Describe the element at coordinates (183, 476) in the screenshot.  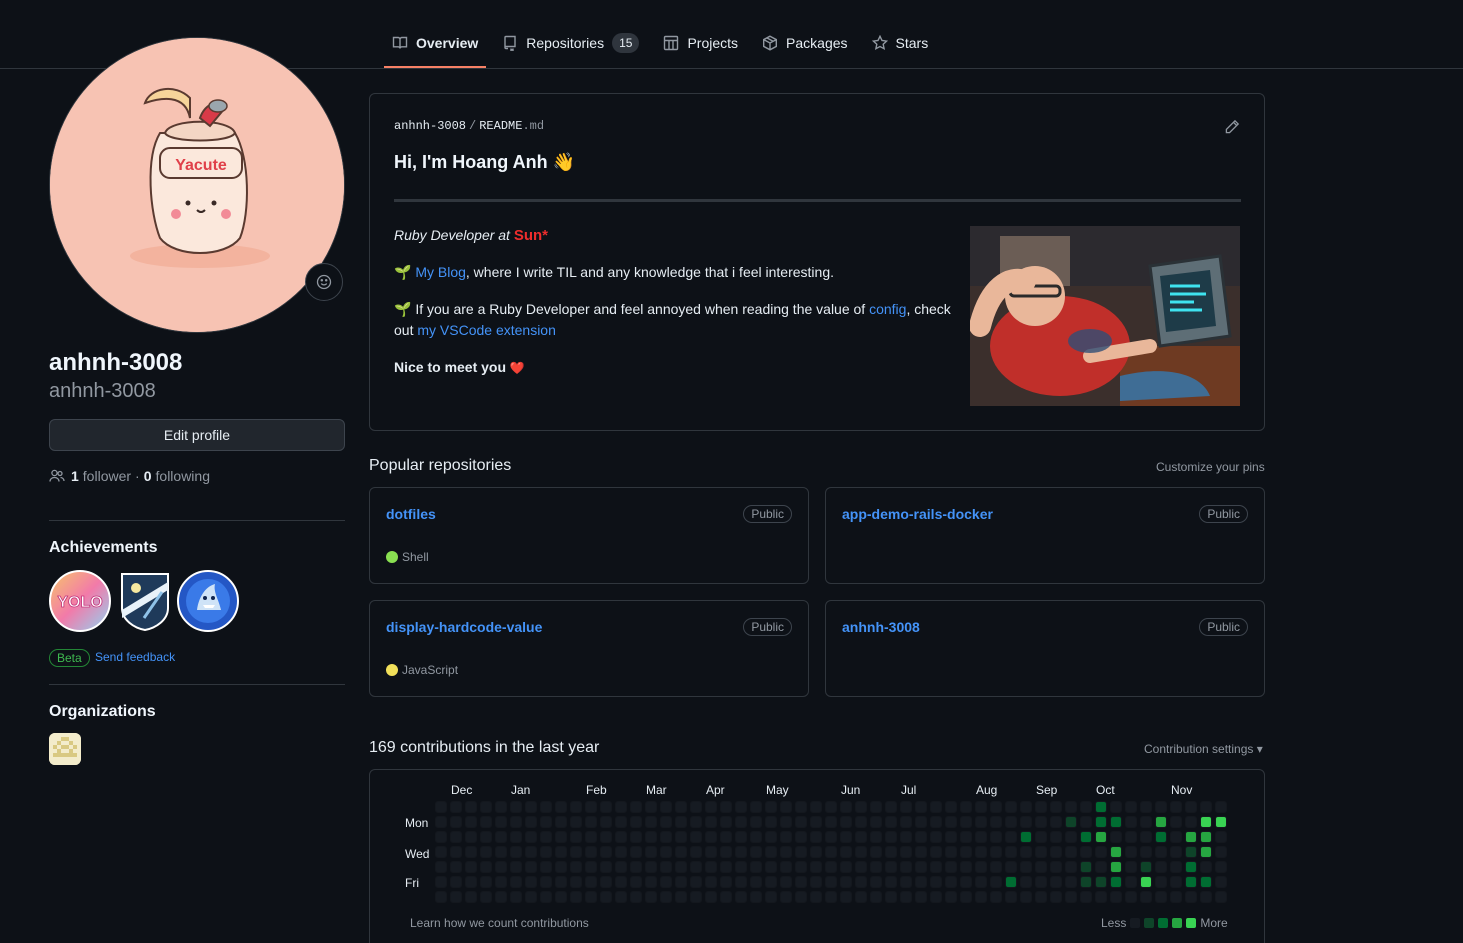
I see `following-label: following` at that location.